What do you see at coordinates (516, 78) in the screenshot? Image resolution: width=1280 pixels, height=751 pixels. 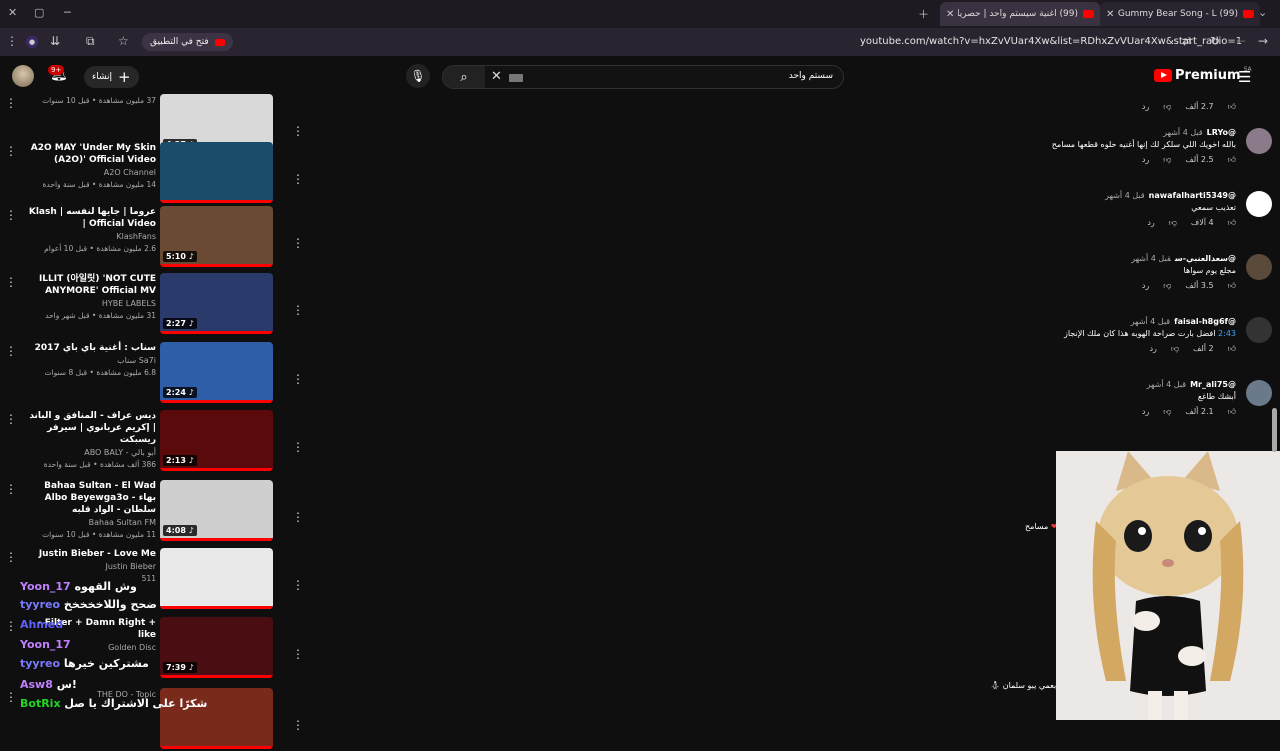 I see `keyboard-icon` at bounding box center [516, 78].